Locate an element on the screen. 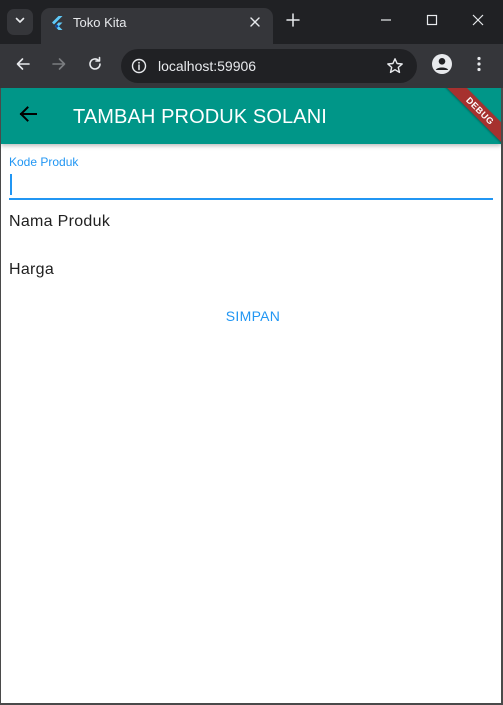 The width and height of the screenshot is (503, 705). more-vert-icon is located at coordinates (479, 66).